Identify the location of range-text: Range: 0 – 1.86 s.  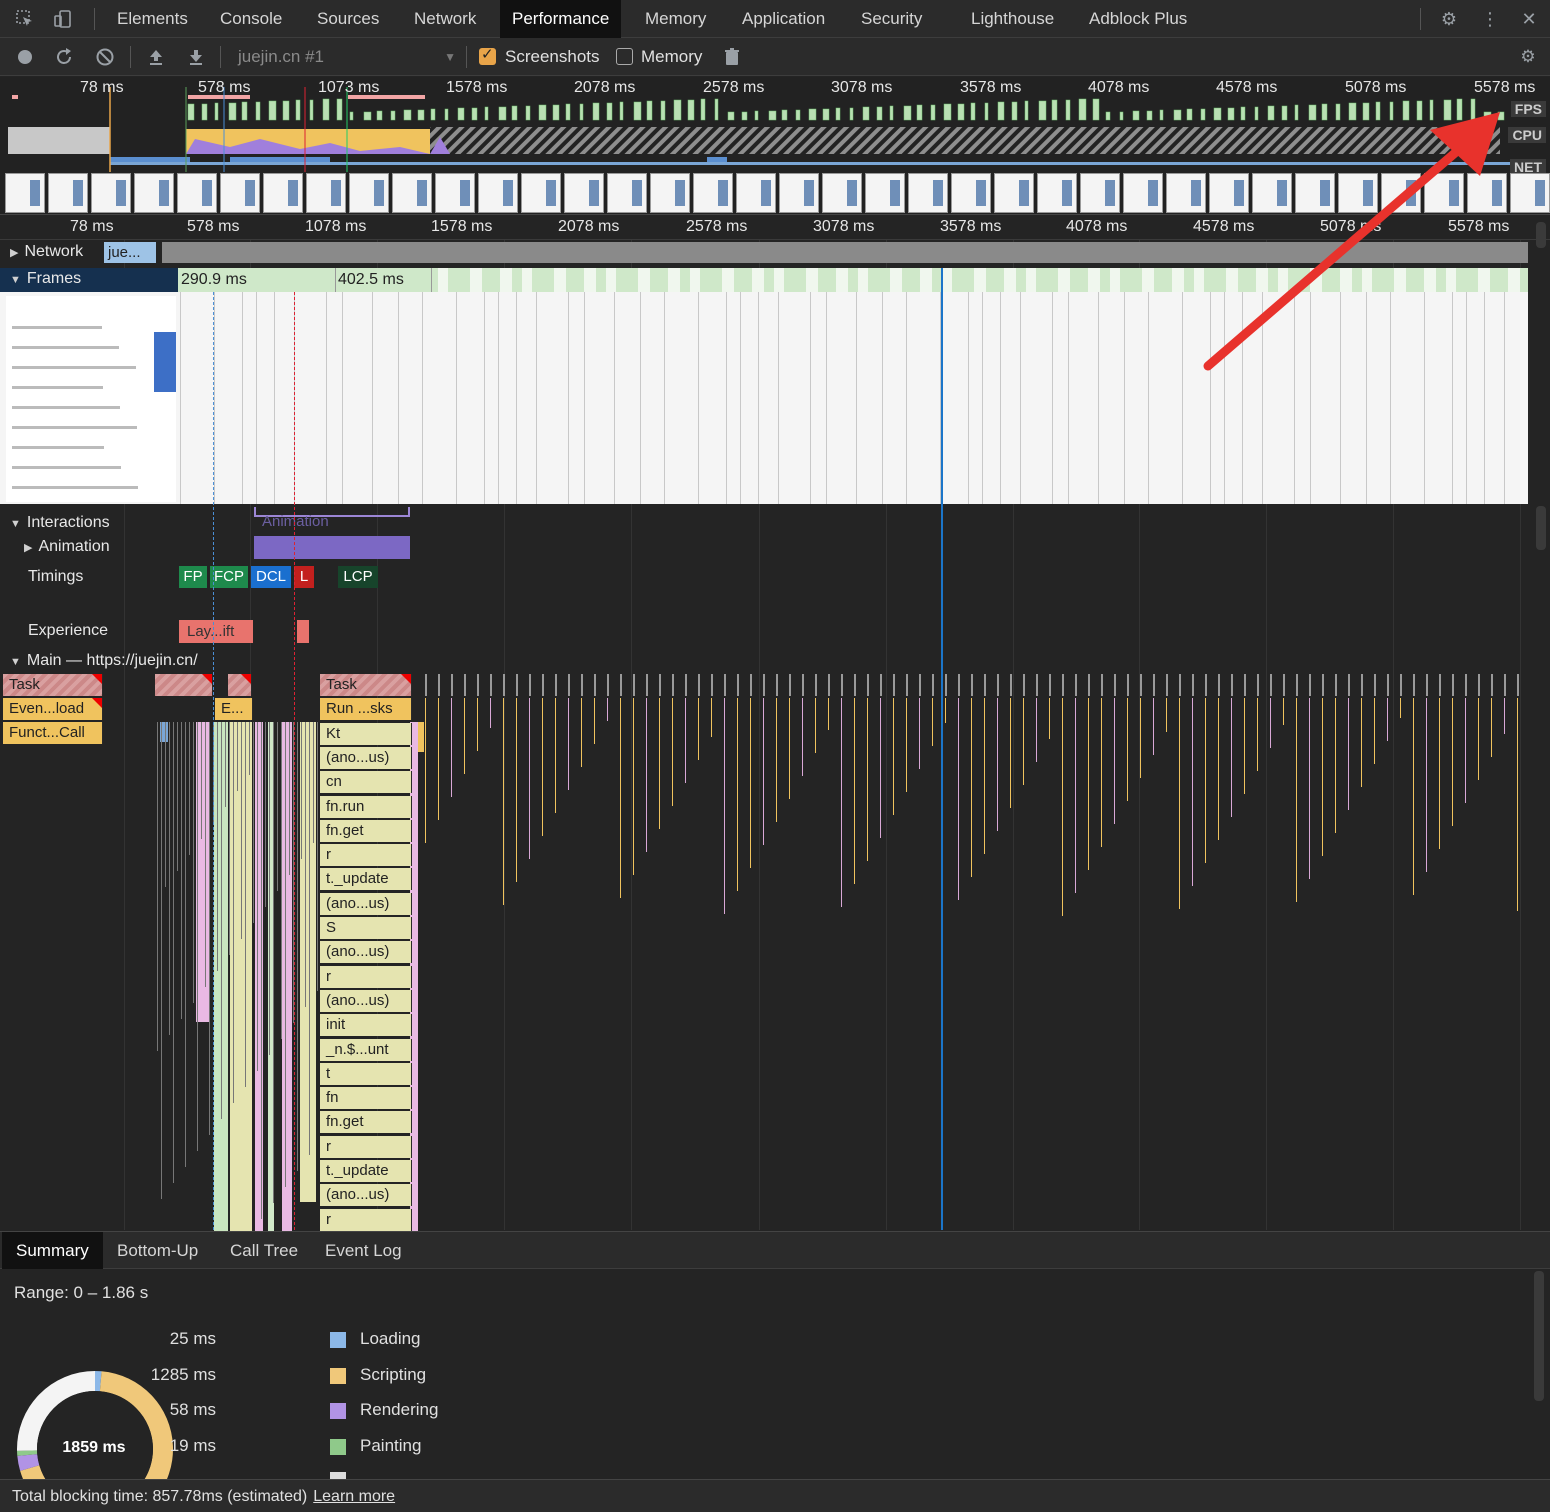
(81, 1292).